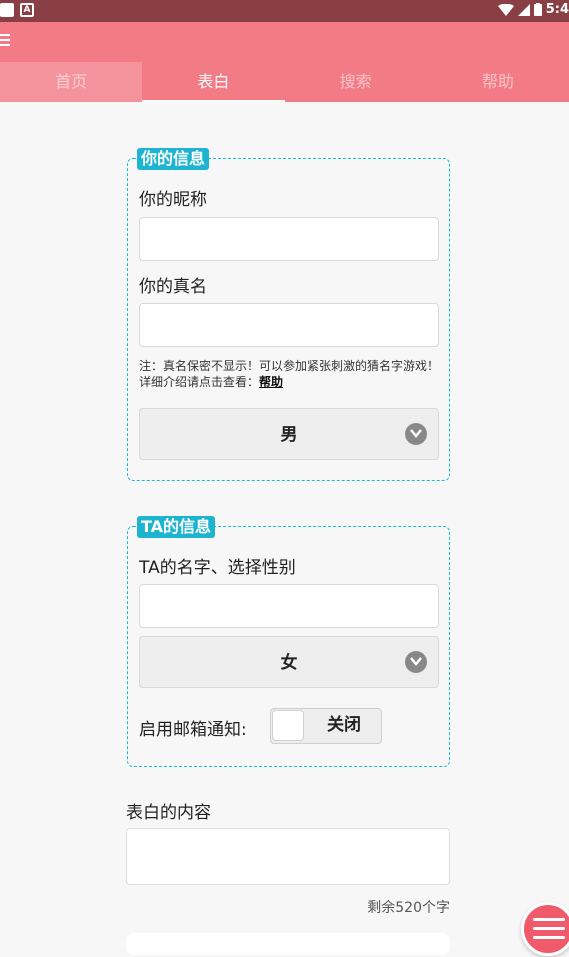 The width and height of the screenshot is (569, 957). What do you see at coordinates (288, 944) in the screenshot?
I see `bottom-field` at bounding box center [288, 944].